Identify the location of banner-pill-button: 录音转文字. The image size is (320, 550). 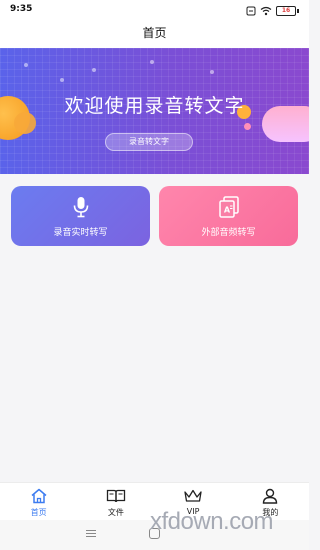
(149, 142).